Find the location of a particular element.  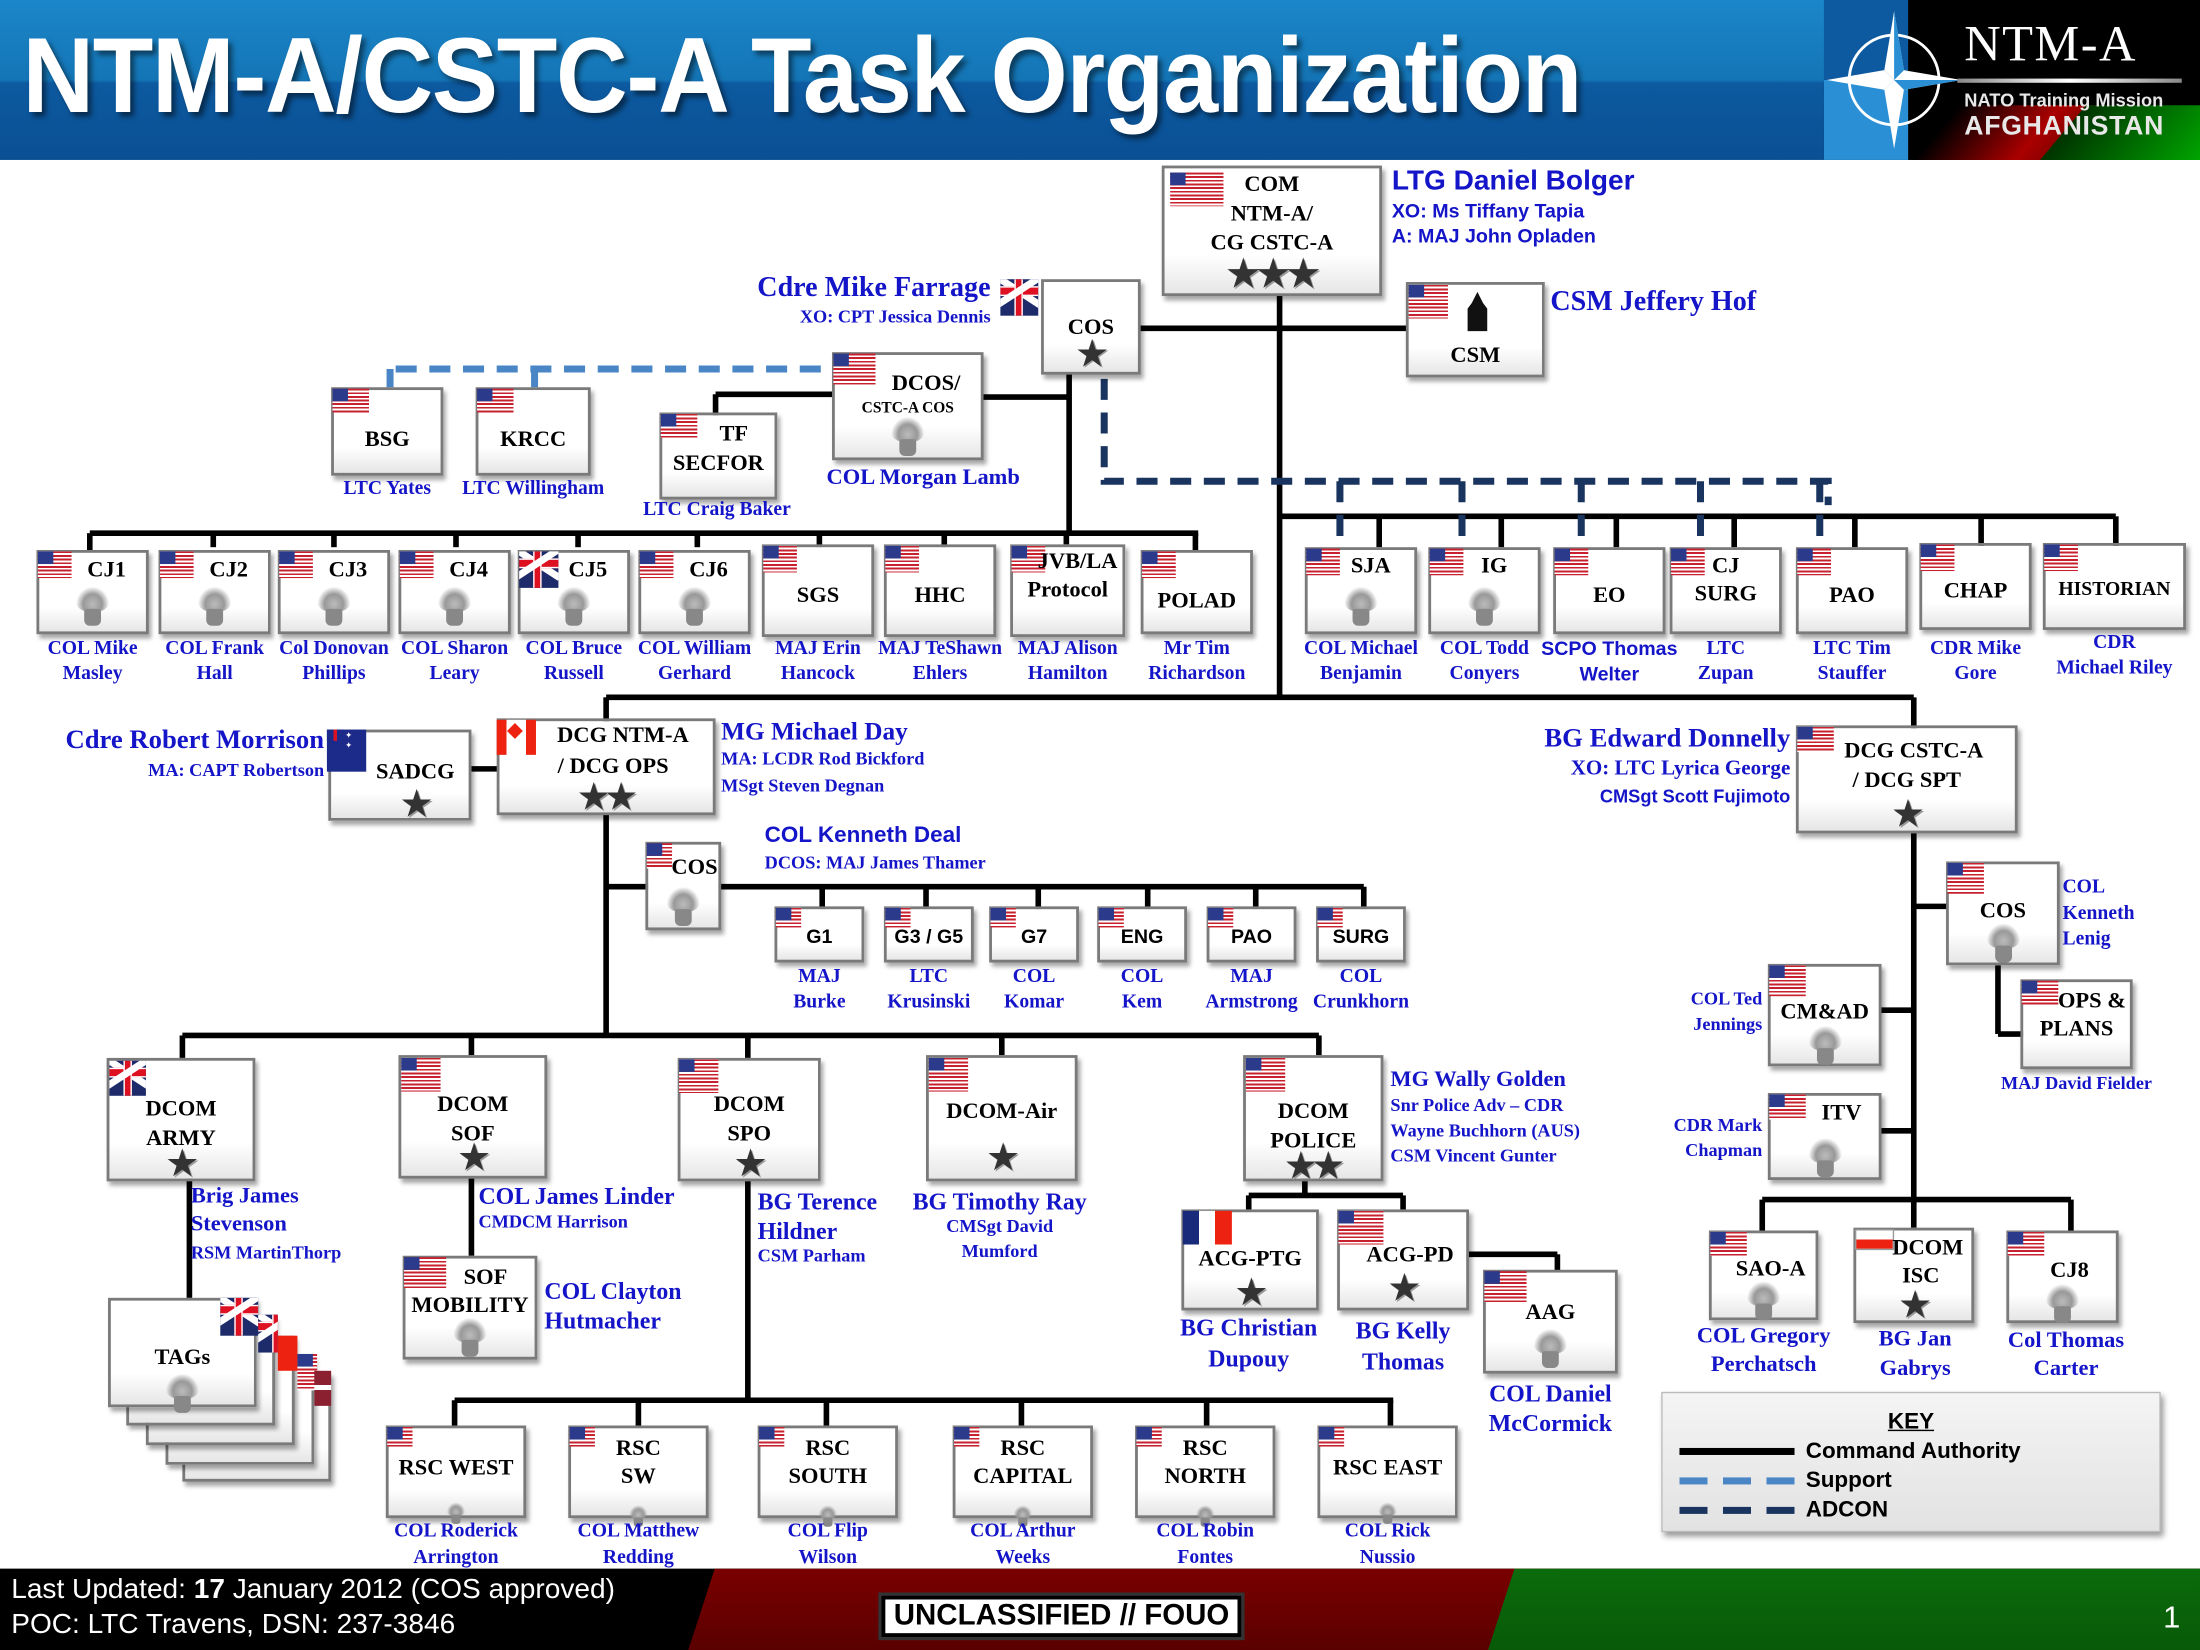

staff-box-sgs: SGS is located at coordinates (818, 590).